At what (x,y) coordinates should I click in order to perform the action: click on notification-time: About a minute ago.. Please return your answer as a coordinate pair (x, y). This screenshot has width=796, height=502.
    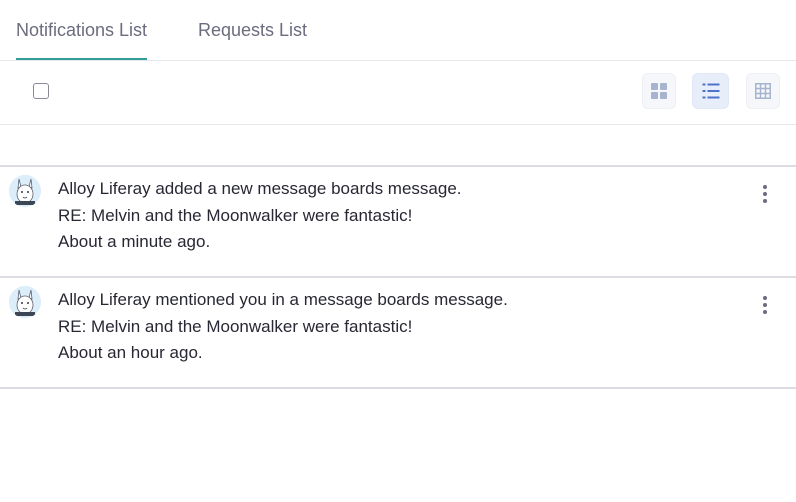
    Looking at the image, I should click on (134, 241).